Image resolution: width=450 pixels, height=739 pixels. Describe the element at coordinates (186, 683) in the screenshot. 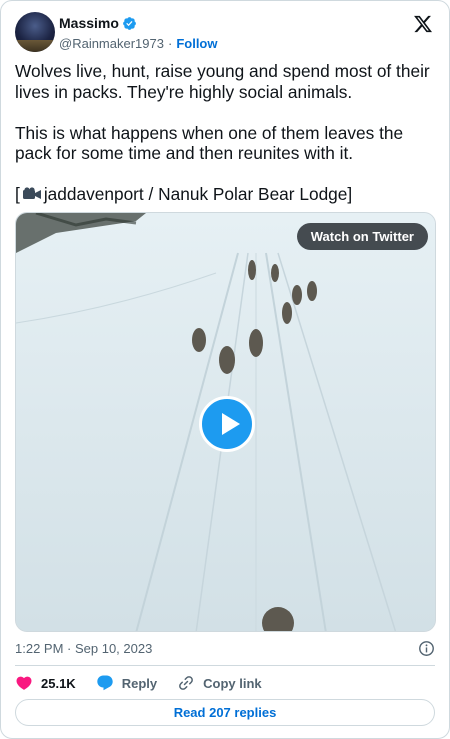

I see `link-icon` at that location.